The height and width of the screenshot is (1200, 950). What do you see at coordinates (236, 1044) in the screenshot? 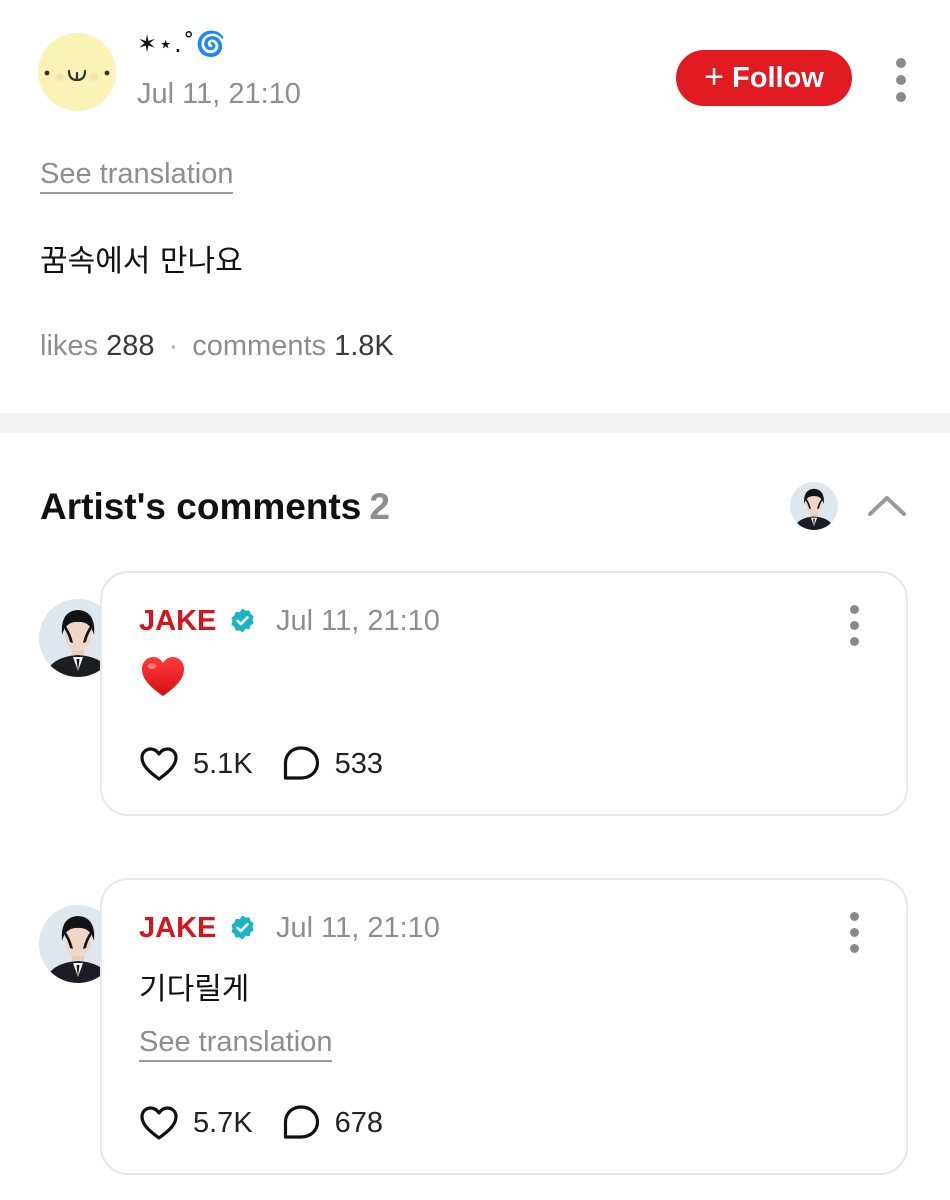
I see `comment-see-translation-link: See translation` at bounding box center [236, 1044].